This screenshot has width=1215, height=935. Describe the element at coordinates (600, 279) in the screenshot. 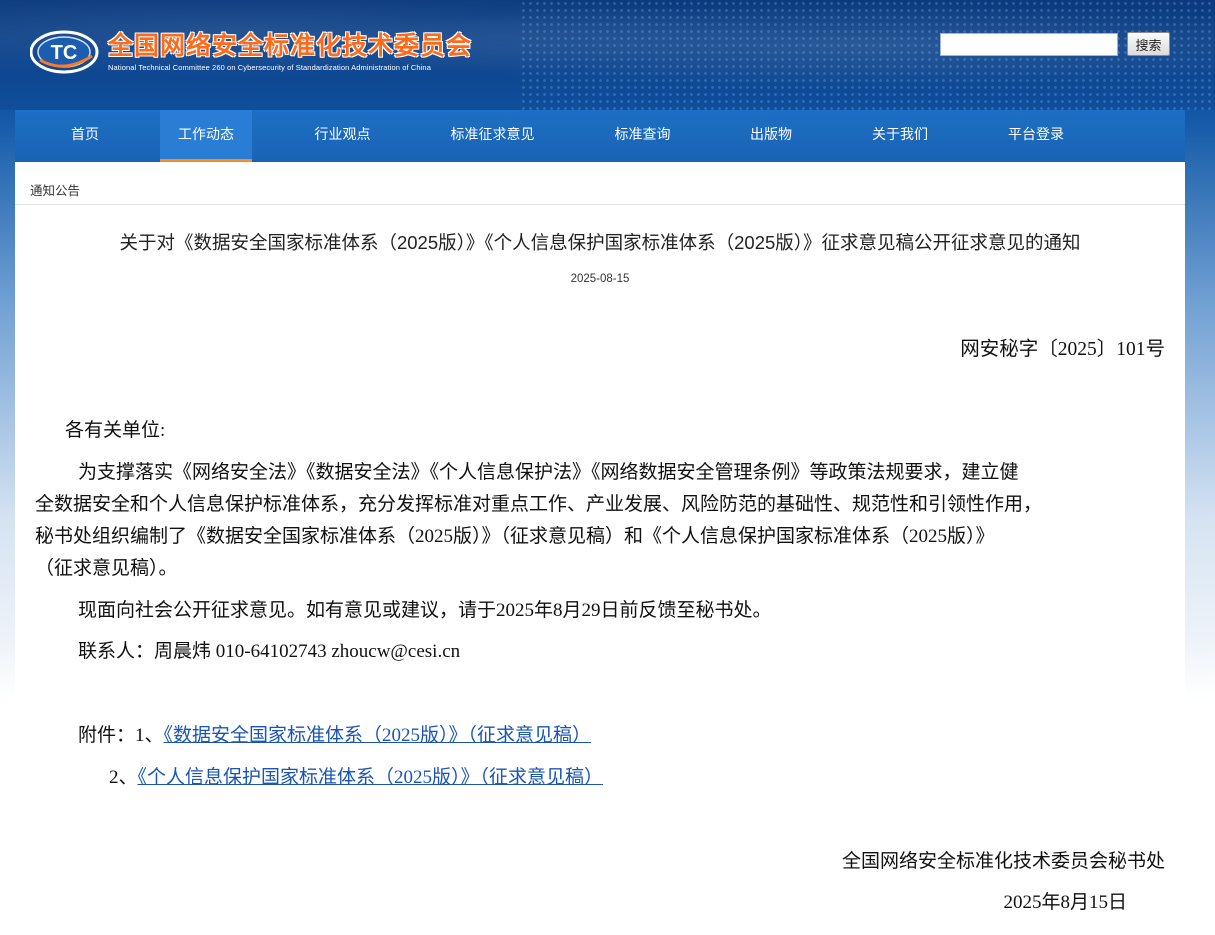

I see `article-date: 2025-08-15` at that location.